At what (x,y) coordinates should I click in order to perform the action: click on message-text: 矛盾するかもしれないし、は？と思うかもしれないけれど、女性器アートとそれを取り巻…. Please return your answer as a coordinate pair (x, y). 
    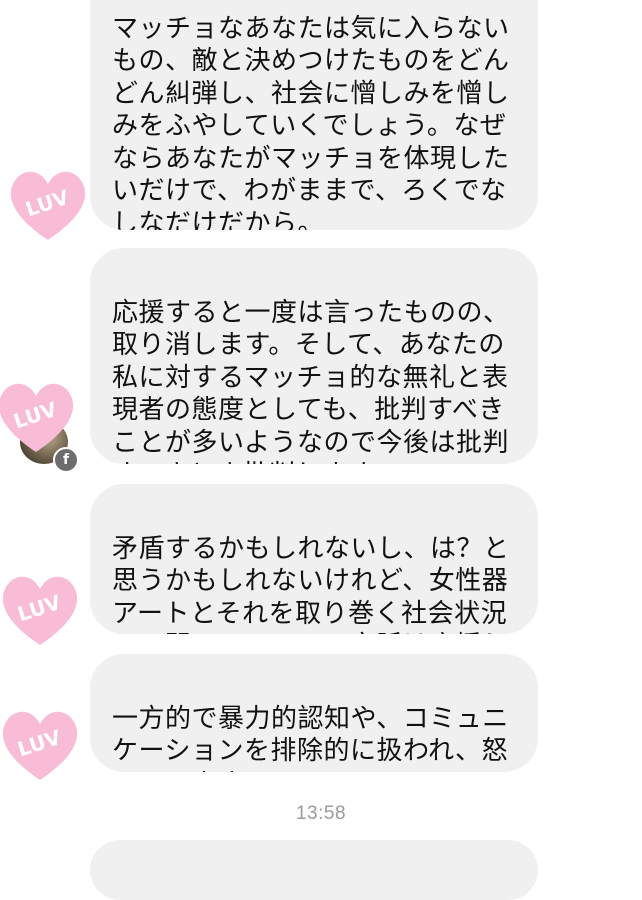
    Looking at the image, I should click on (311, 584).